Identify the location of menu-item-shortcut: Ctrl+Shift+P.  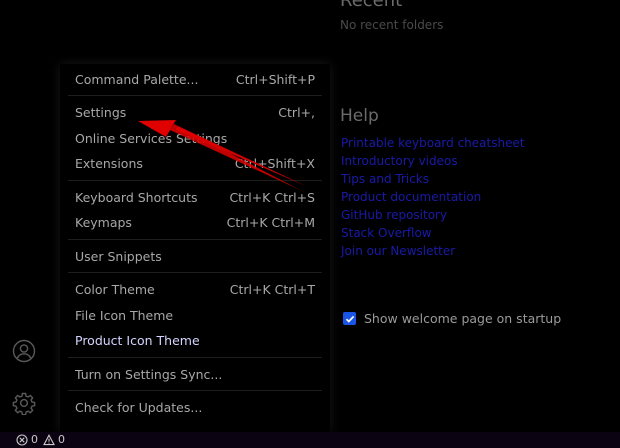
(275, 79).